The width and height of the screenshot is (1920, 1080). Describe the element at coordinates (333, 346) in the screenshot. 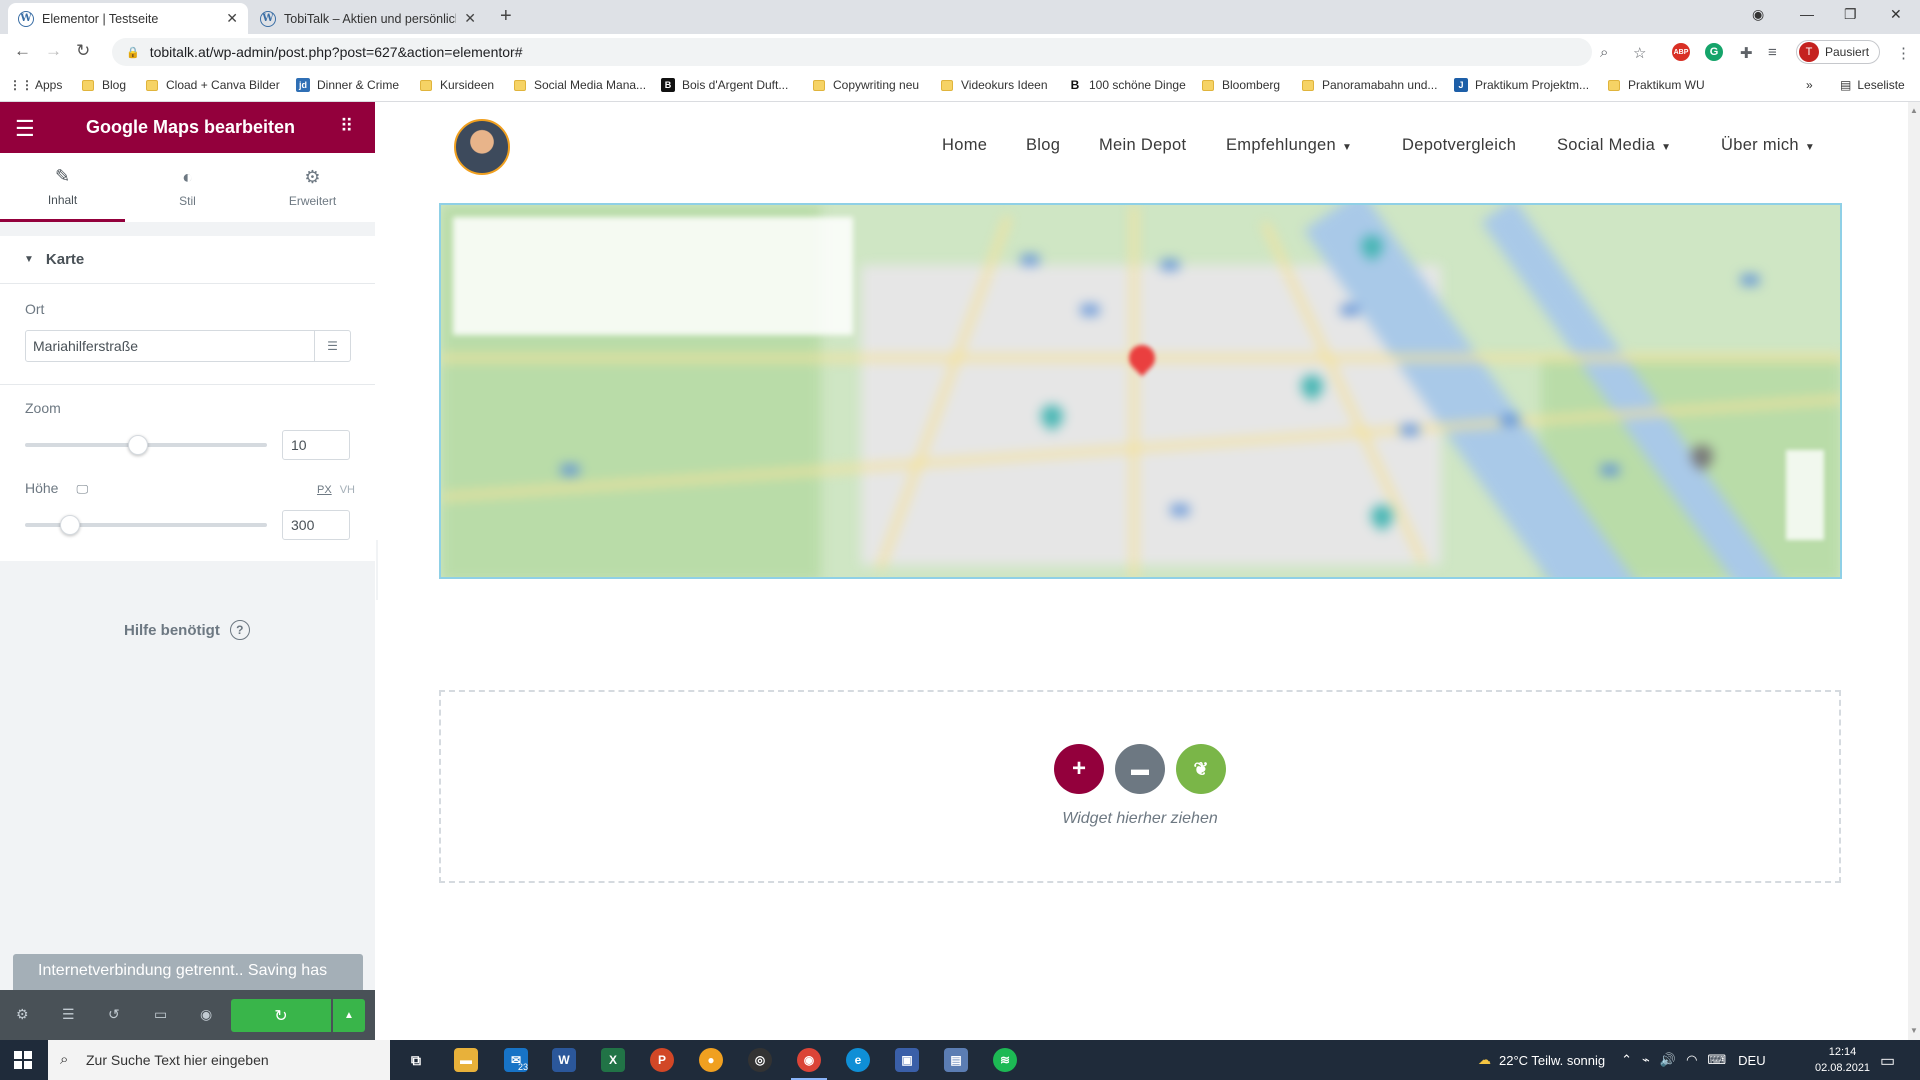

I see `dynamic-tags-icon: ☰` at that location.